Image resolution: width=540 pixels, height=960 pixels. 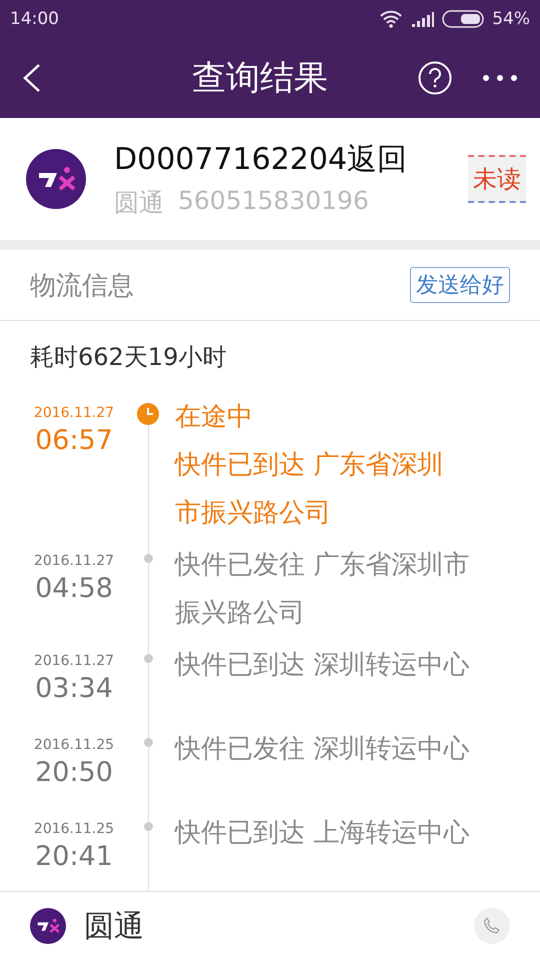 What do you see at coordinates (435, 78) in the screenshot?
I see `help-icon` at bounding box center [435, 78].